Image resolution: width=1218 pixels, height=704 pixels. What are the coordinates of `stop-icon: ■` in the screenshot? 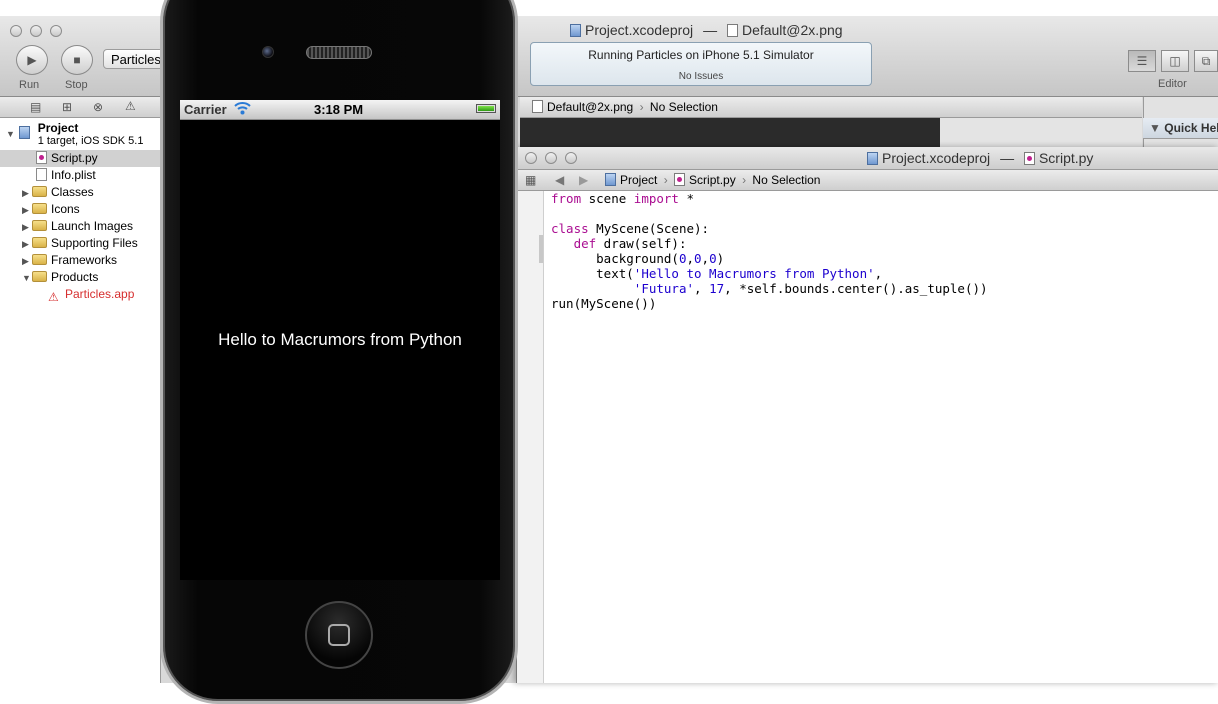 It's located at (77, 60).